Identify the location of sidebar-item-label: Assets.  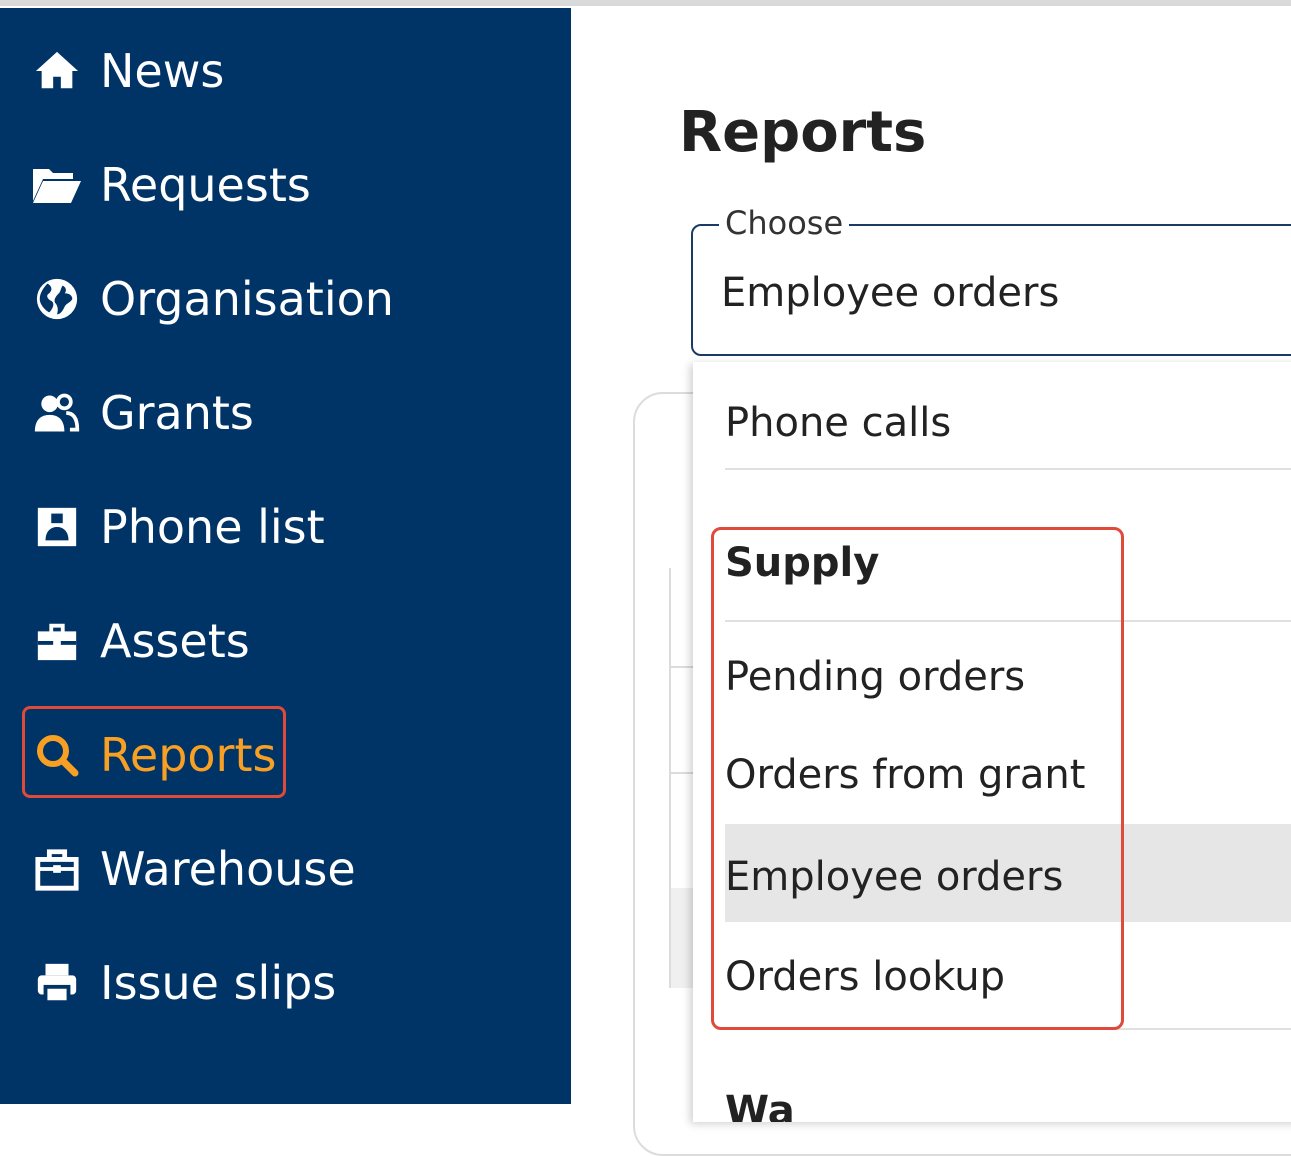
(175, 641).